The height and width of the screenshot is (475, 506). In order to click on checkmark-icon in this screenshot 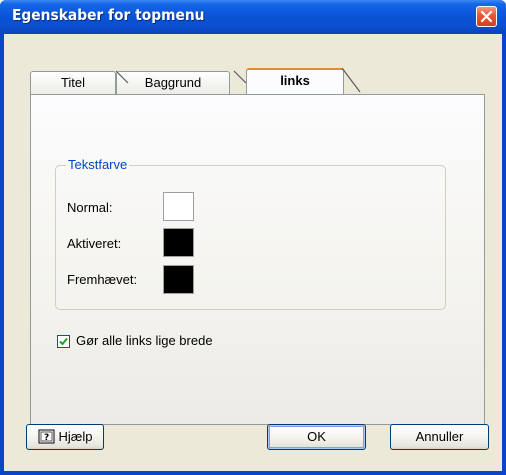, I will do `click(63, 341)`.